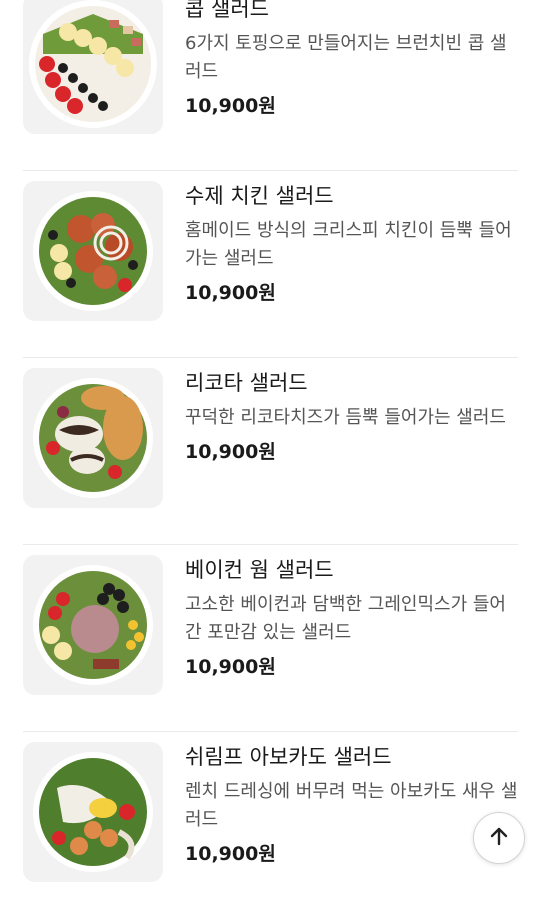 The height and width of the screenshot is (919, 536). What do you see at coordinates (246, 383) in the screenshot?
I see `menu-item-name: 리코타 샐러드` at bounding box center [246, 383].